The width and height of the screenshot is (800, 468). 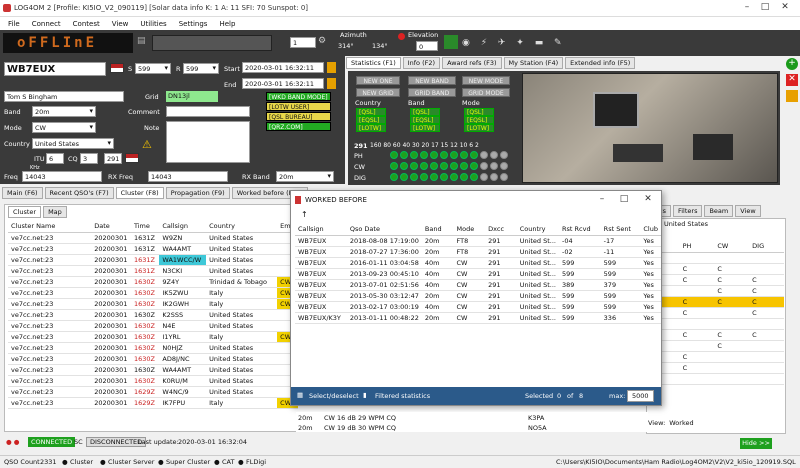 I want to click on rx-freq-input: 14043, so click(x=188, y=176).